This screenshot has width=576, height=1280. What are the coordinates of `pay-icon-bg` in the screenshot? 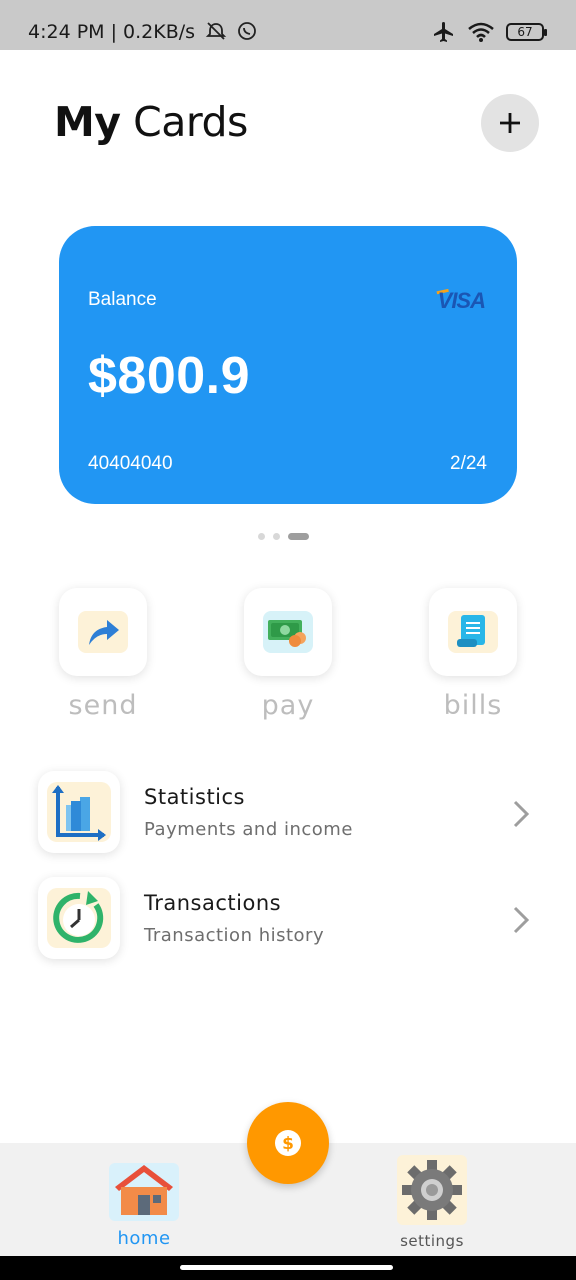 It's located at (288, 632).